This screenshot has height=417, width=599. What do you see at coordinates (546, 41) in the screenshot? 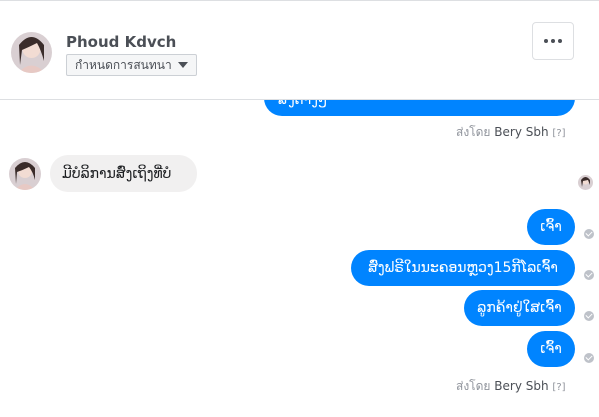
I see `more-horizontal-icon` at bounding box center [546, 41].